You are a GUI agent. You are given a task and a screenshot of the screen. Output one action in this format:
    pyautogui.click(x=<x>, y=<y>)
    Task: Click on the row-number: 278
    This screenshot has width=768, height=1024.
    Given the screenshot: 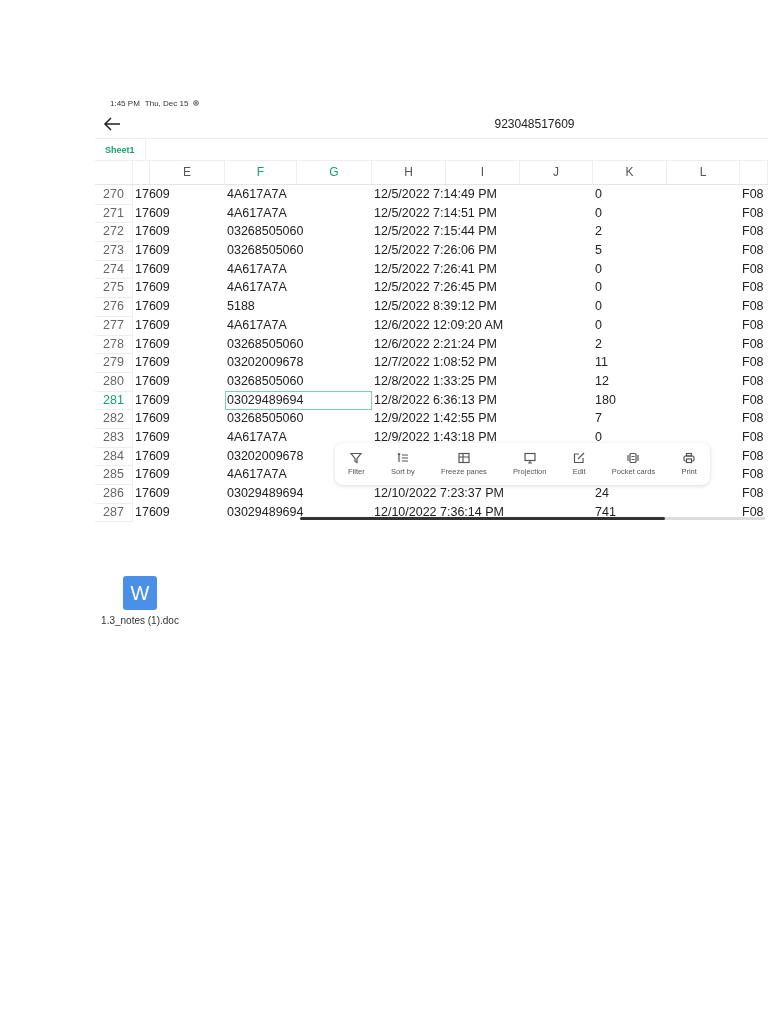 What is the action you would take?
    pyautogui.click(x=114, y=344)
    